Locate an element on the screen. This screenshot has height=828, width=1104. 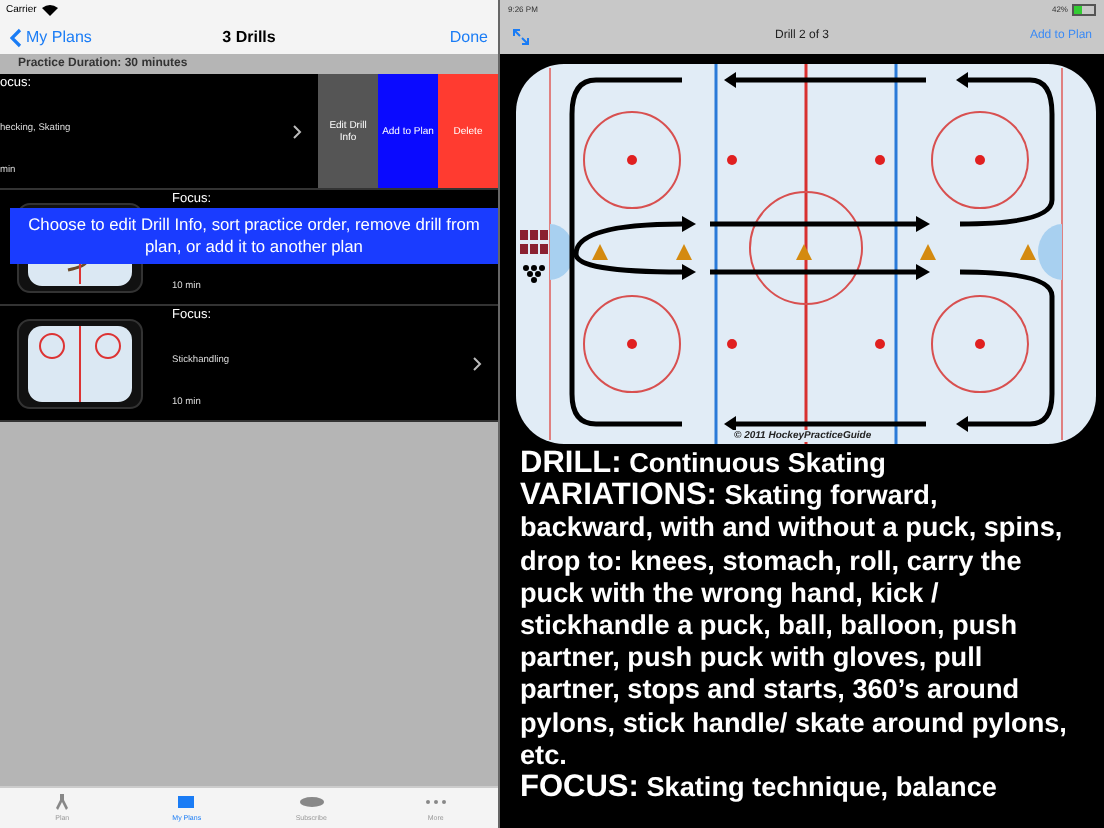
puck-icon is located at coordinates (311, 802).